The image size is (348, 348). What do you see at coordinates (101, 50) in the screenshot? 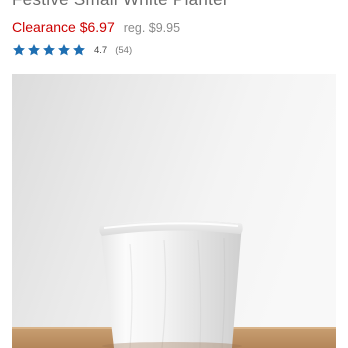
I see `rating-value: 4.7` at bounding box center [101, 50].